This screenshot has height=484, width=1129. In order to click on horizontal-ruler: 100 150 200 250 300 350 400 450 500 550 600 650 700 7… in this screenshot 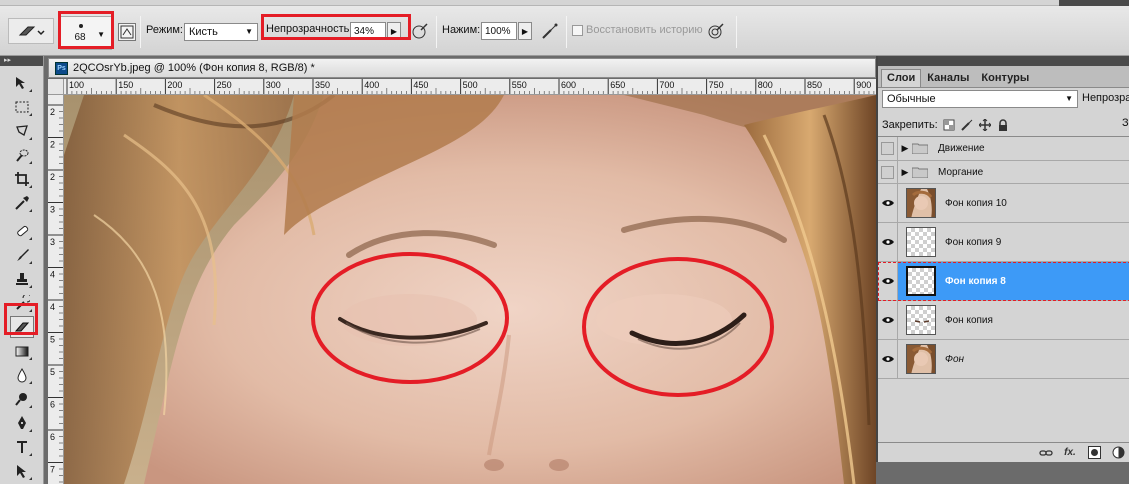, I will do `click(470, 87)`.